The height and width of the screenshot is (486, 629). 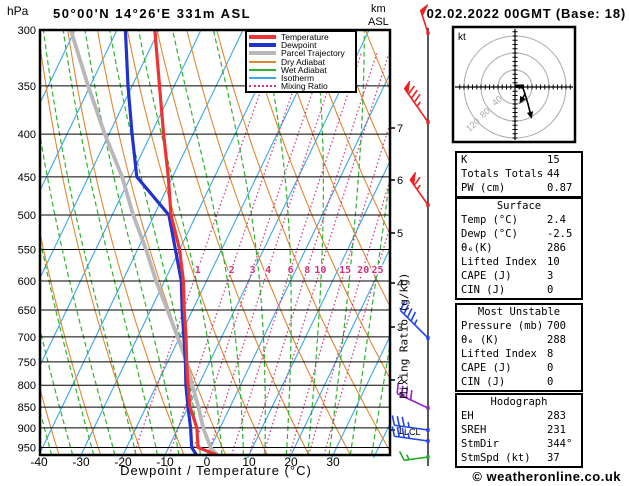 I want to click on table-row-value: 231, so click(x=556, y=430).